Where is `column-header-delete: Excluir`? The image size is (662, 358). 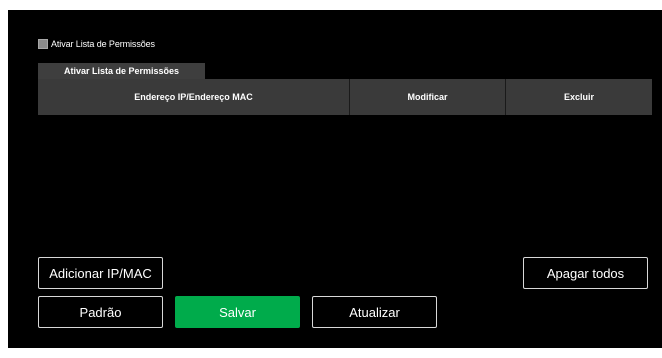 column-header-delete: Excluir is located at coordinates (578, 97).